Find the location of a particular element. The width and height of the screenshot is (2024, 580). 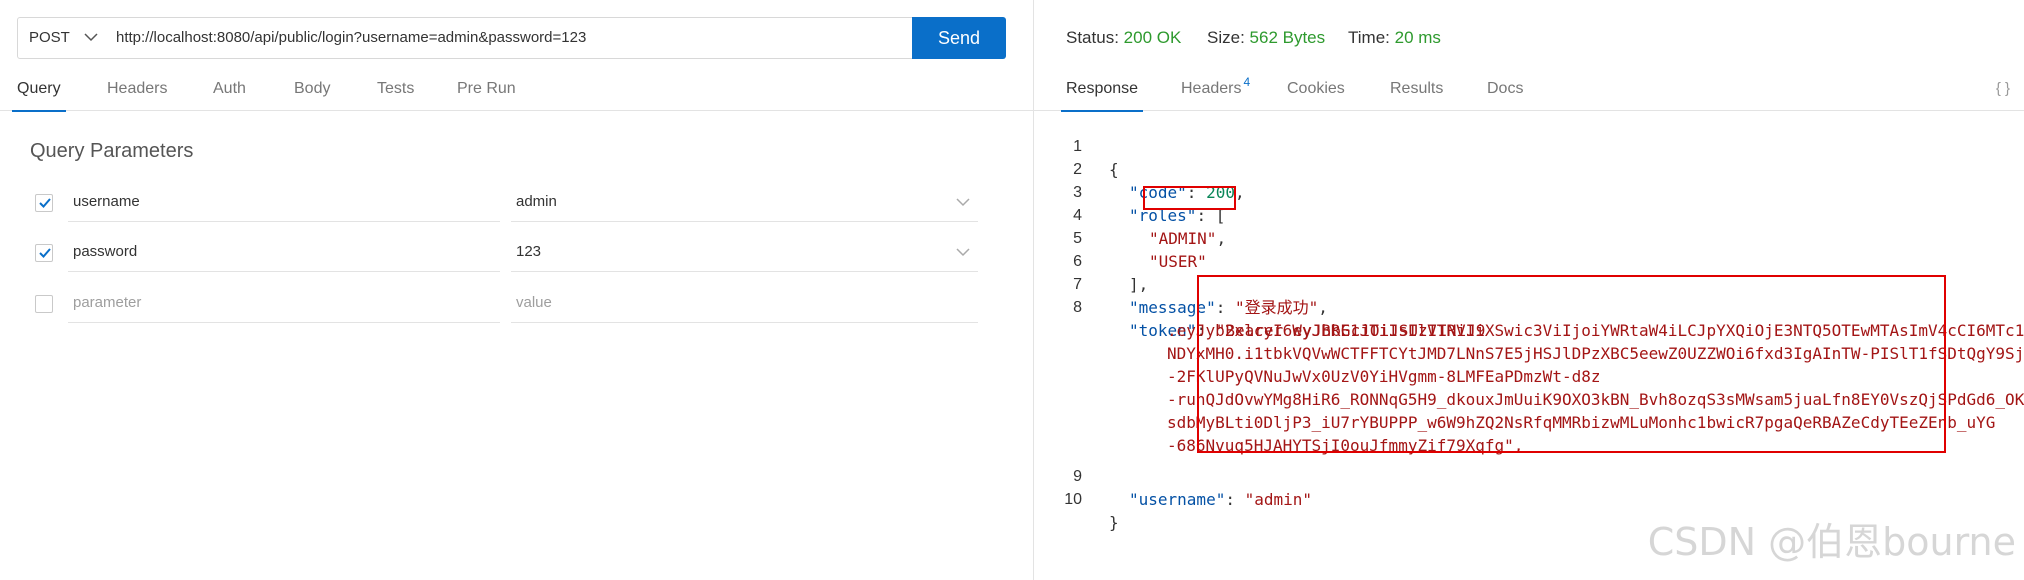

time-info: Time: 20 ms is located at coordinates (1394, 38).